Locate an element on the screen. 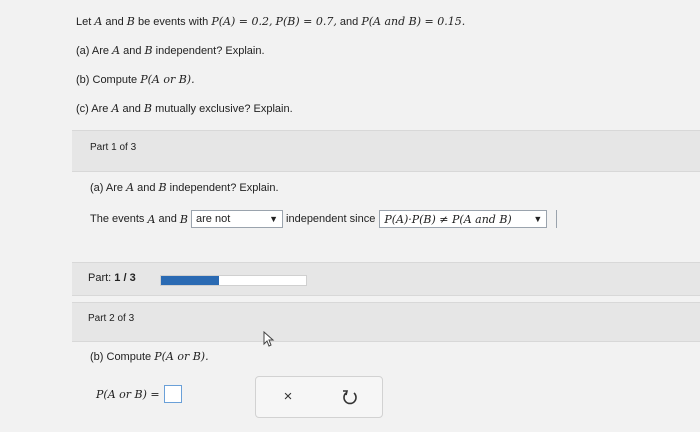 The image size is (700, 432). answer-prefix: The events is located at coordinates (117, 219).